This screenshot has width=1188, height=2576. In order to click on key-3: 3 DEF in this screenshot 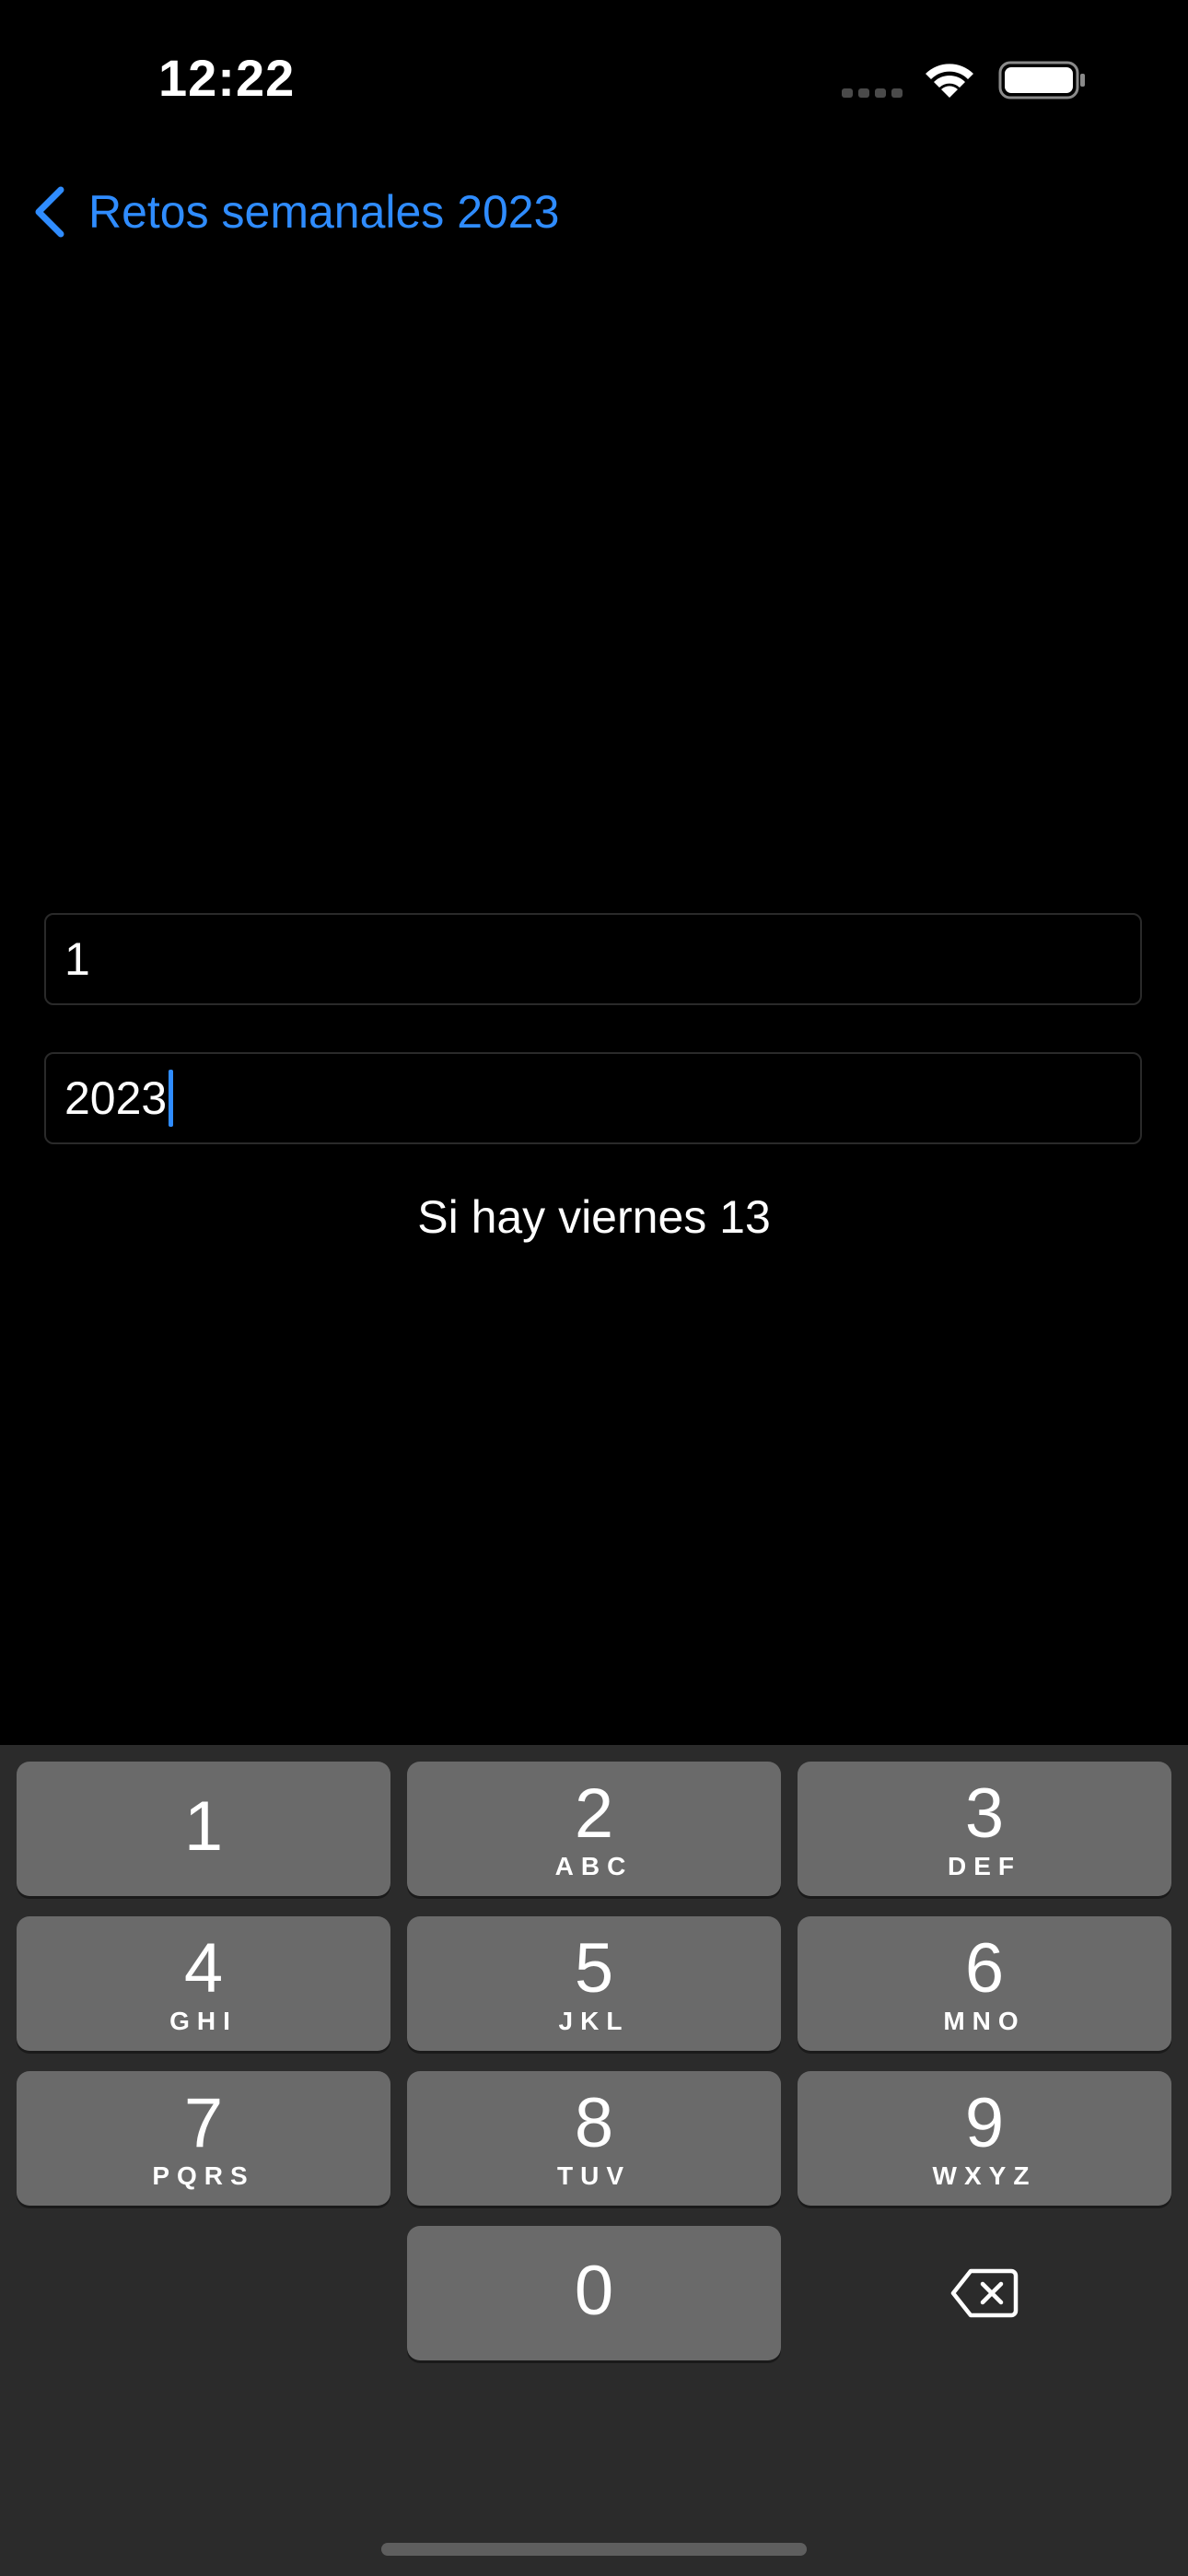, I will do `click(985, 1829)`.